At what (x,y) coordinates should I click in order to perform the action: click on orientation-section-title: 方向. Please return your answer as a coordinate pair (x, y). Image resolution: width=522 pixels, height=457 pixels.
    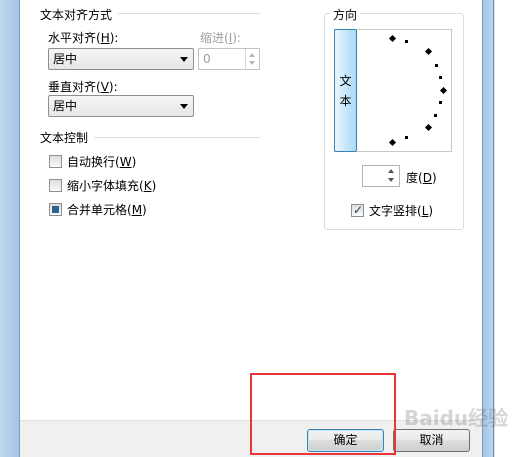
    Looking at the image, I should click on (345, 14).